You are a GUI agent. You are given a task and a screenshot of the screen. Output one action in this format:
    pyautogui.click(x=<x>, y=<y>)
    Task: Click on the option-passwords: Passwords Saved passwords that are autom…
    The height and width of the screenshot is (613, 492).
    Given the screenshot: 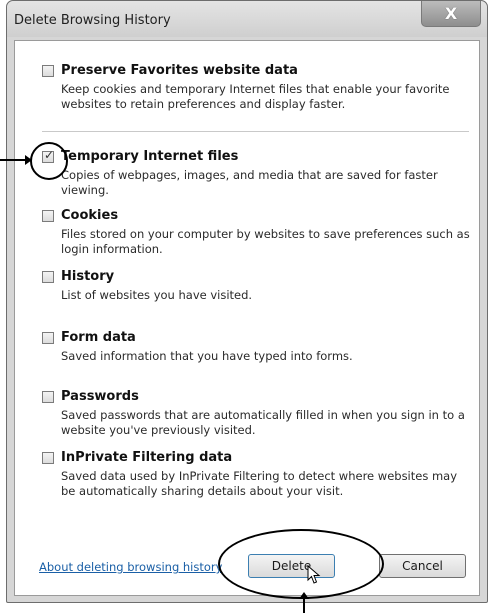 What is the action you would take?
    pyautogui.click(x=256, y=419)
    